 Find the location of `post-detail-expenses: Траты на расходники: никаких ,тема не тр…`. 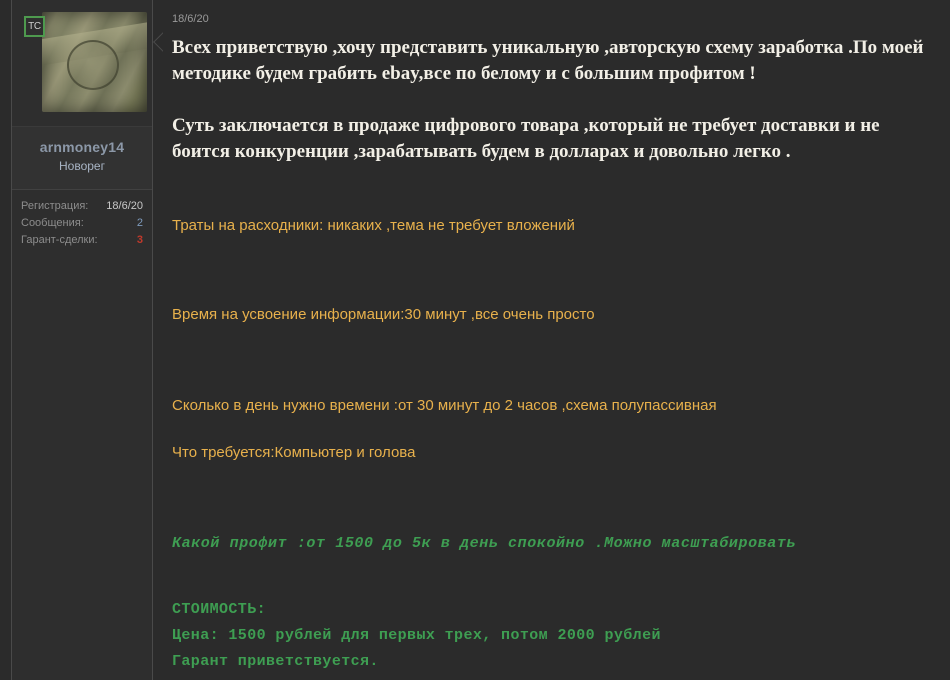

post-detail-expenses: Траты на расходники: никаких ,тема не тр… is located at coordinates (373, 225).